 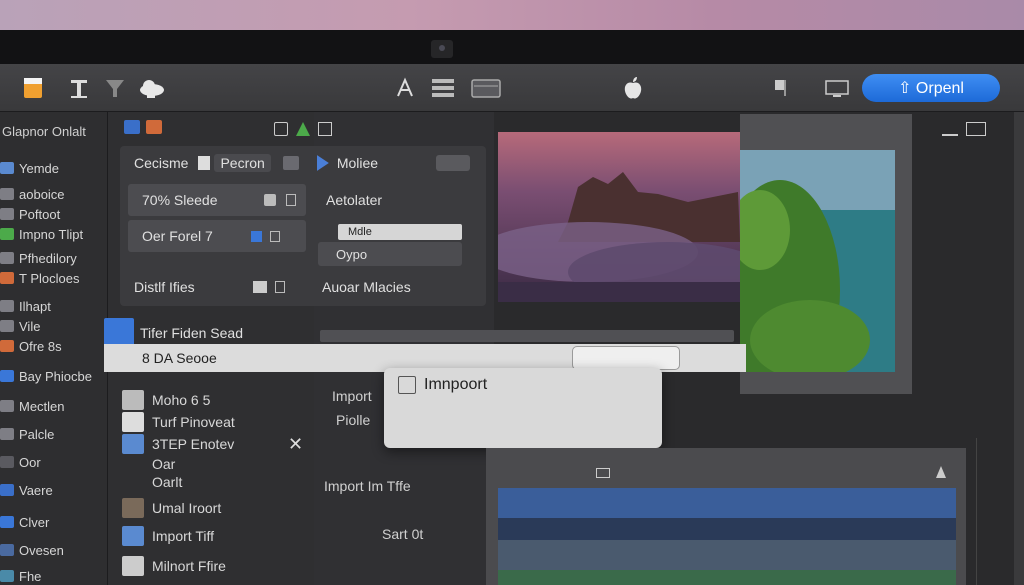 I want to click on list-item: Umal Iroort, so click(x=171, y=508).